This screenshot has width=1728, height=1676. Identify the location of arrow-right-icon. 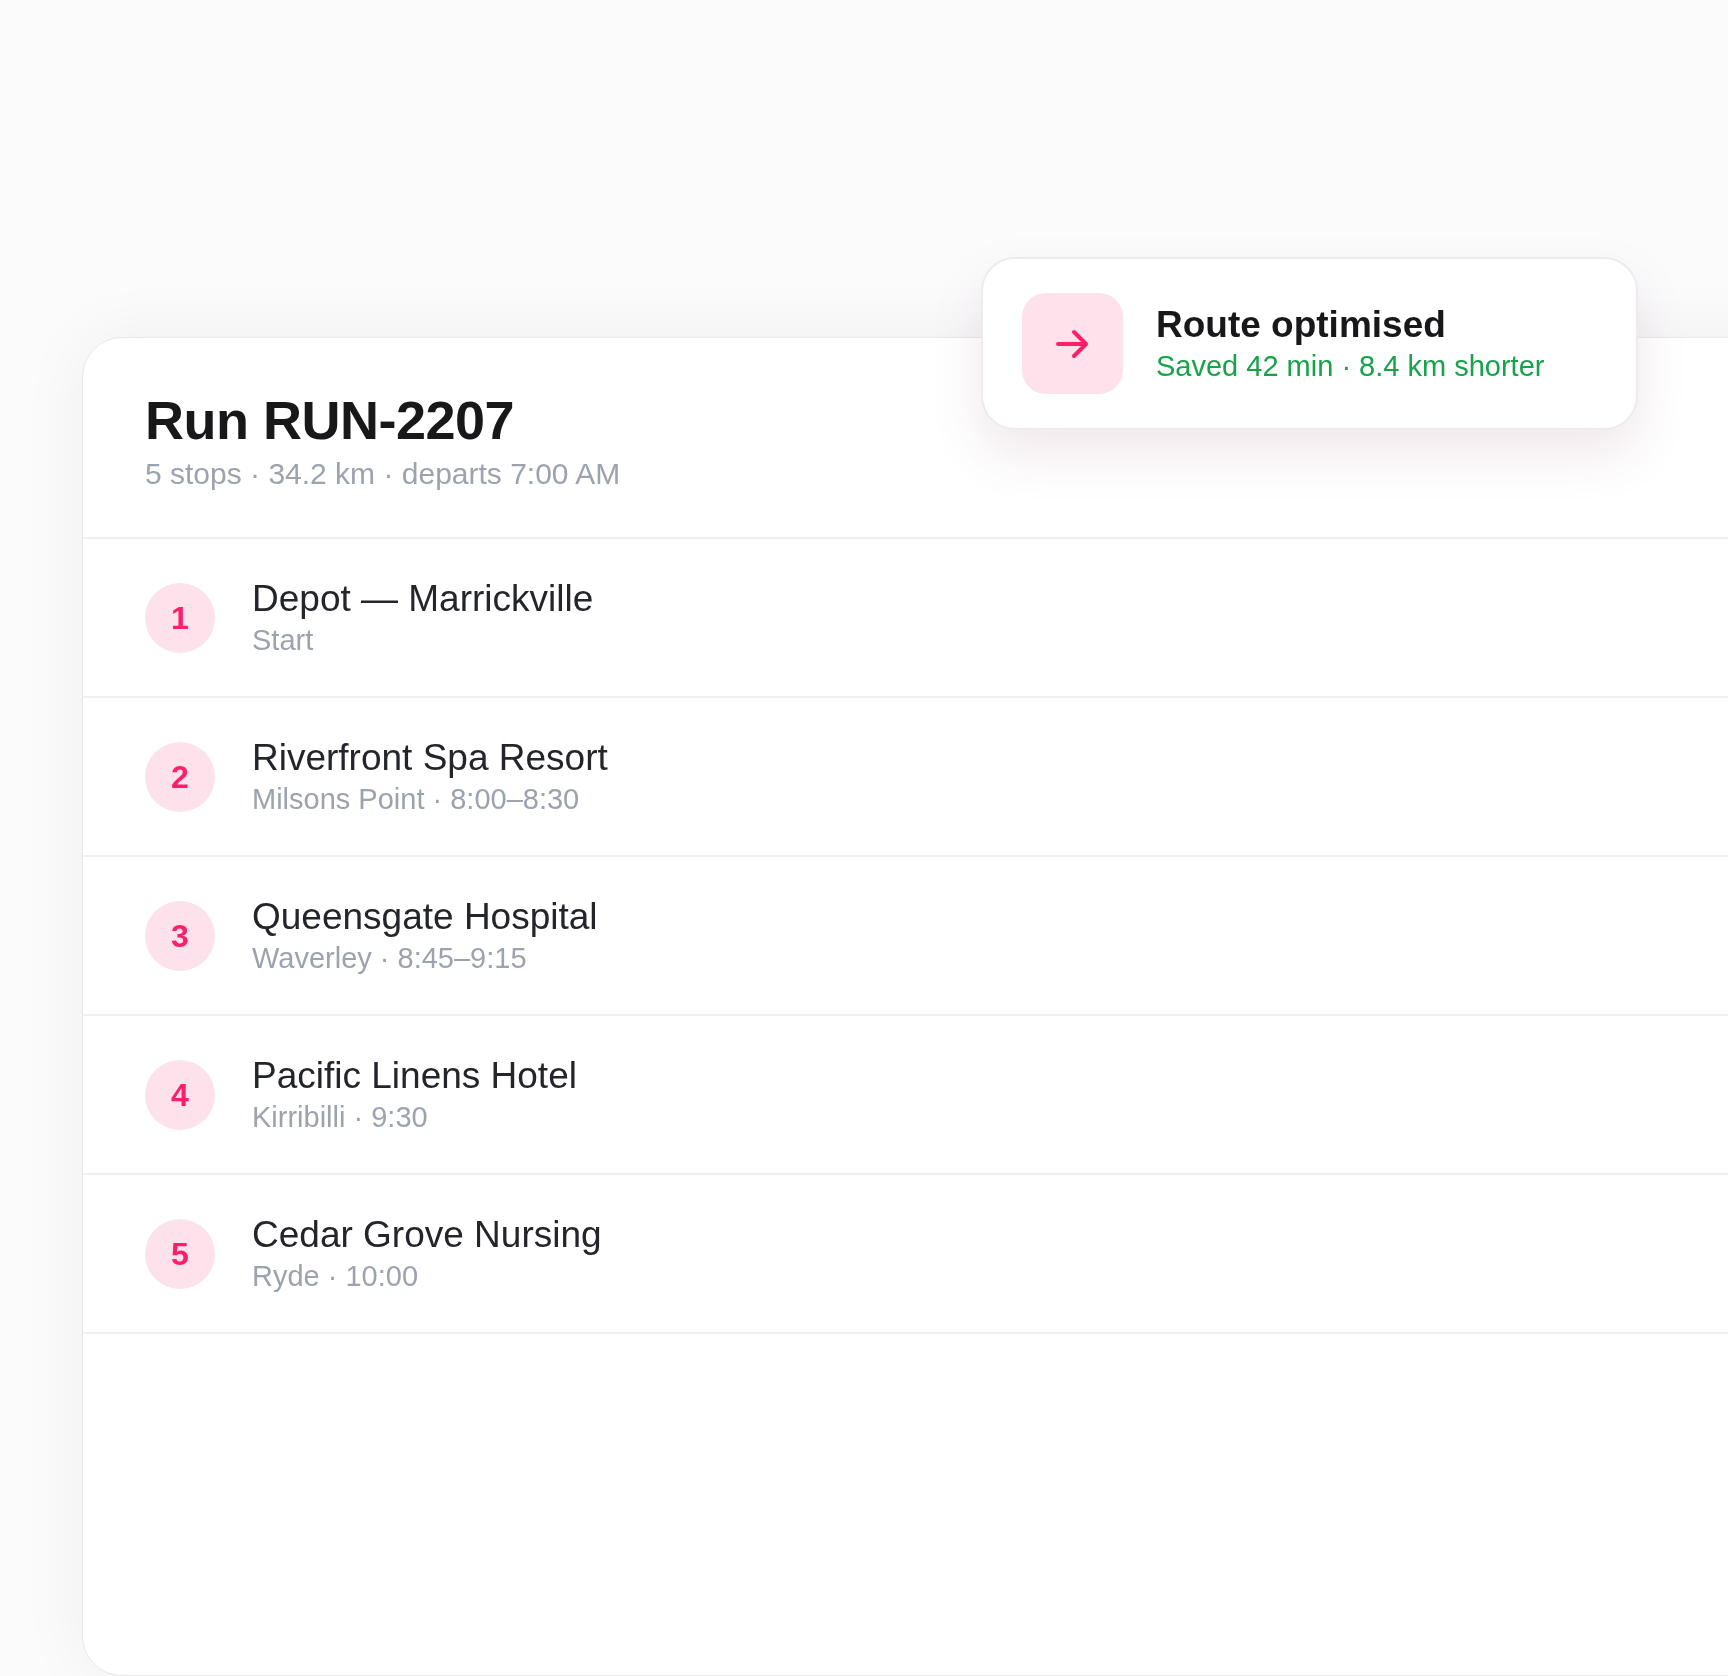
(1072, 343).